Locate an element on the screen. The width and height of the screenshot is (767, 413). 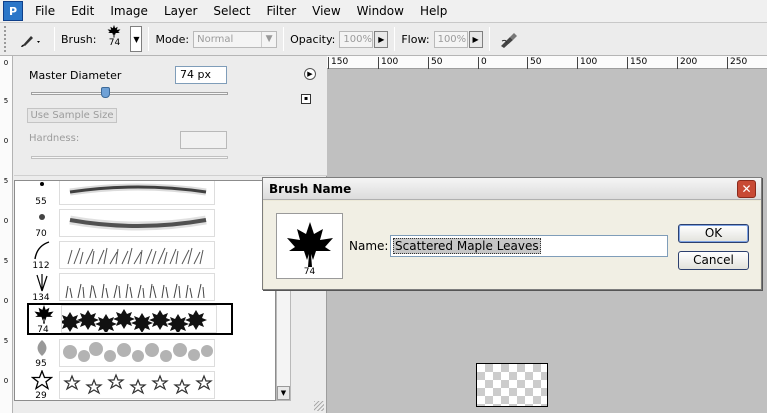
flow-field: 100% is located at coordinates (450, 39).